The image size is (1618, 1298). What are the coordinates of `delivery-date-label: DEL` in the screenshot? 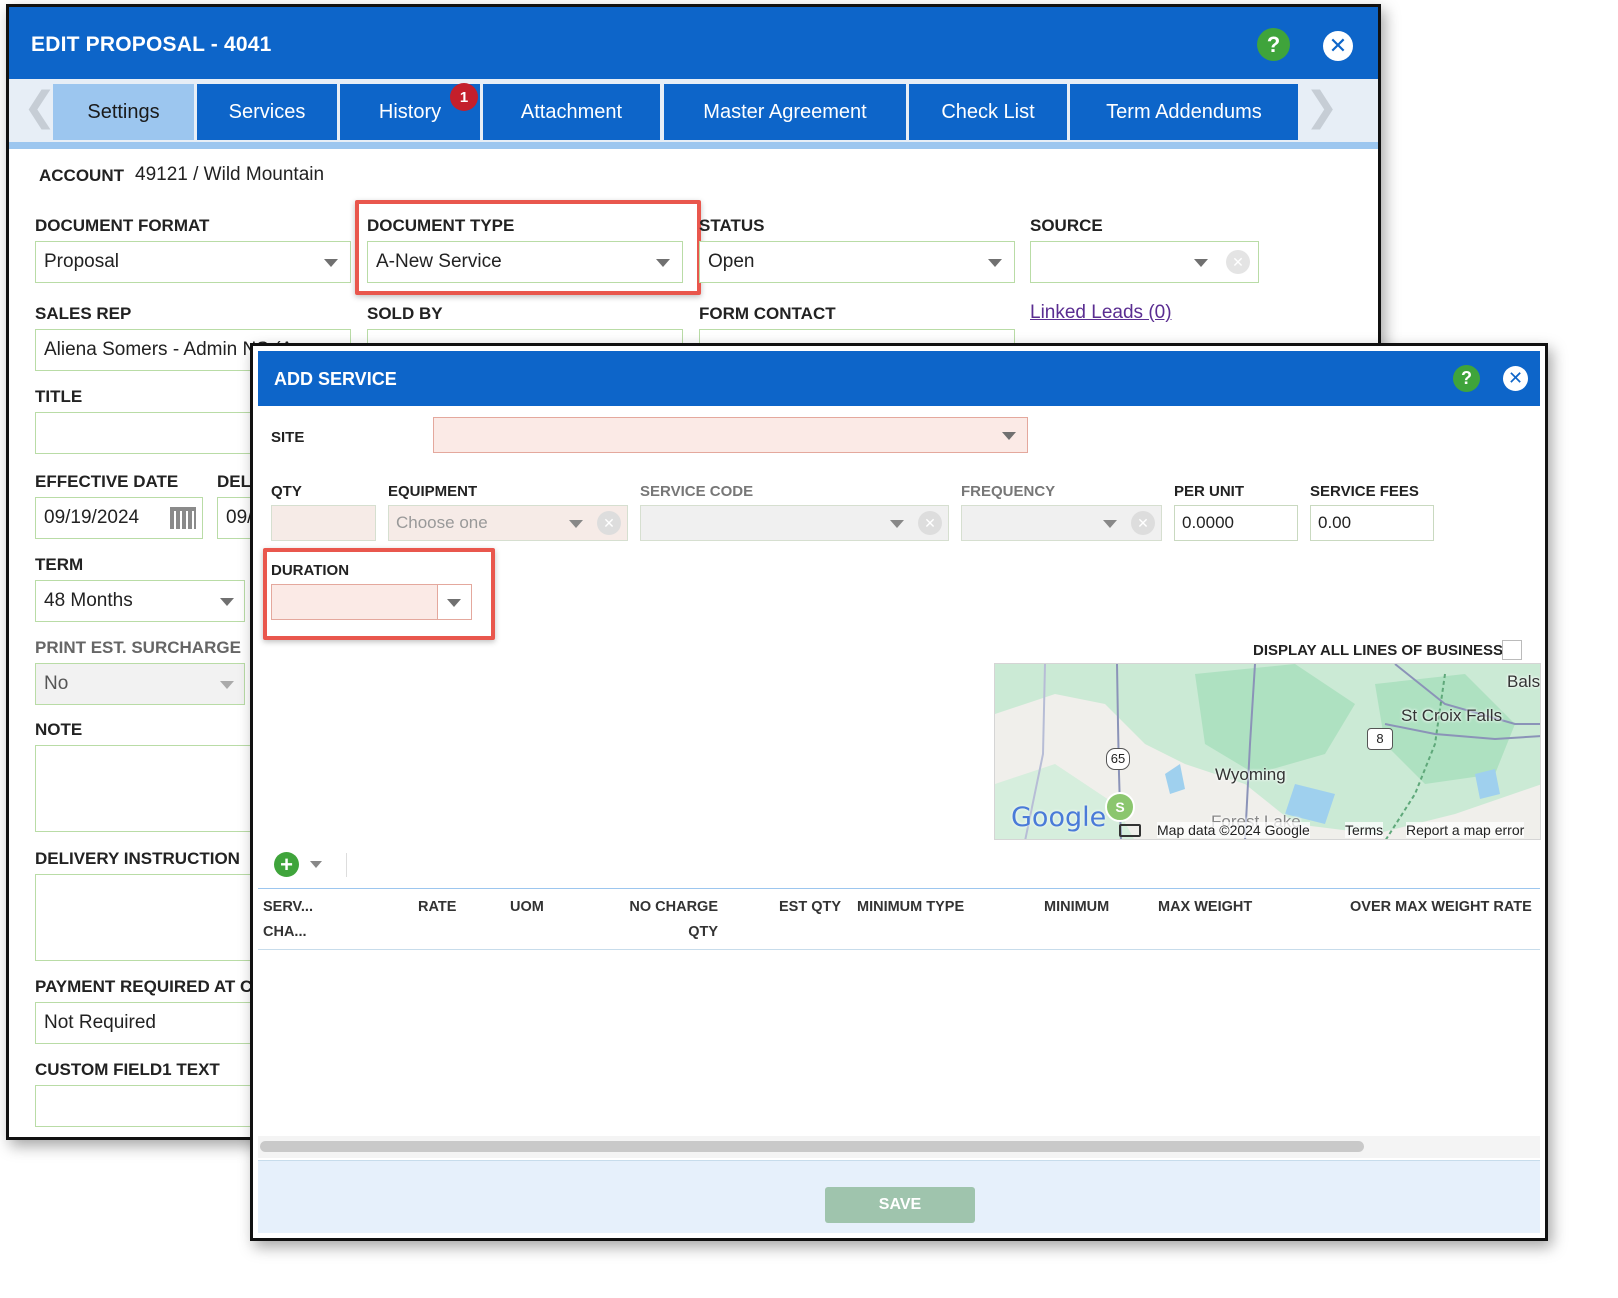 It's located at (234, 481).